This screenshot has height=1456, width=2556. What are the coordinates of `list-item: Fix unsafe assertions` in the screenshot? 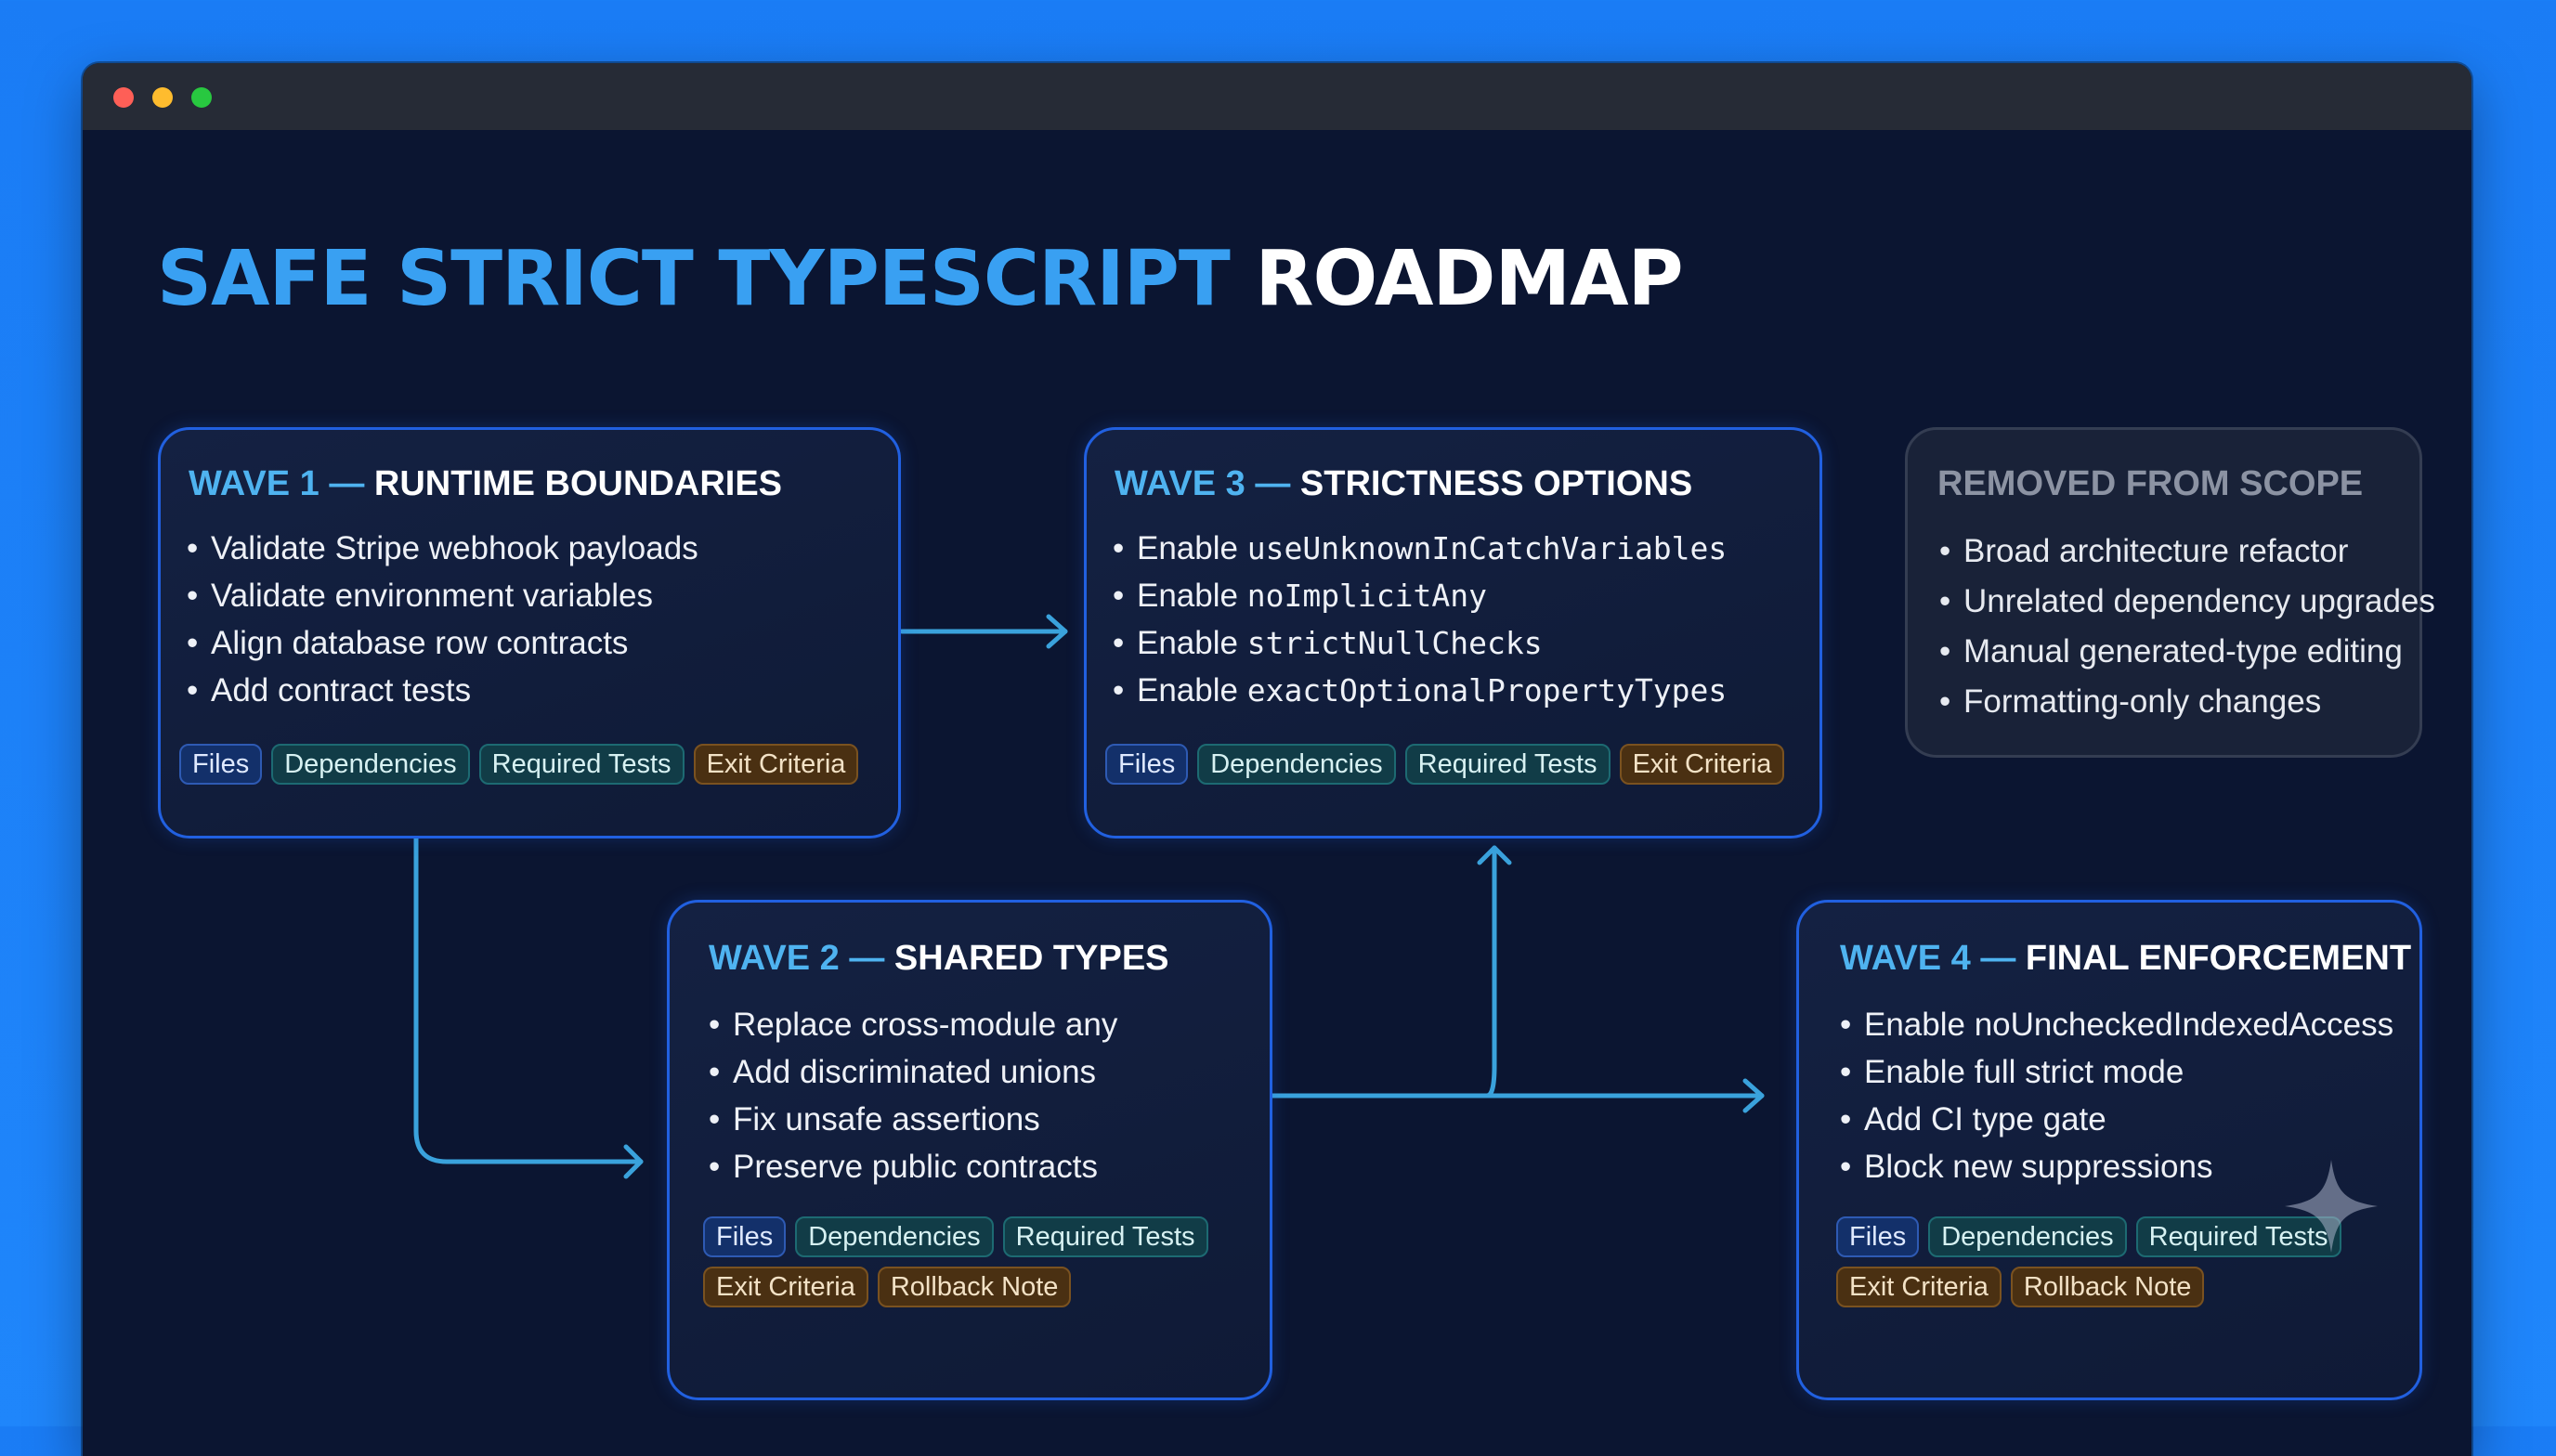 It's located at (913, 1119).